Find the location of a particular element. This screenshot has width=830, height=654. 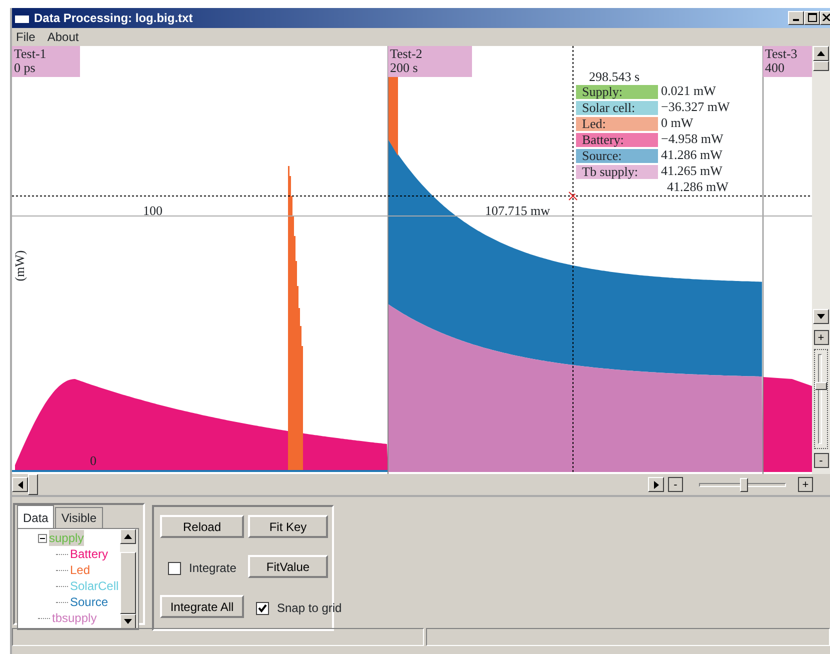

tab: Data is located at coordinates (35, 516).